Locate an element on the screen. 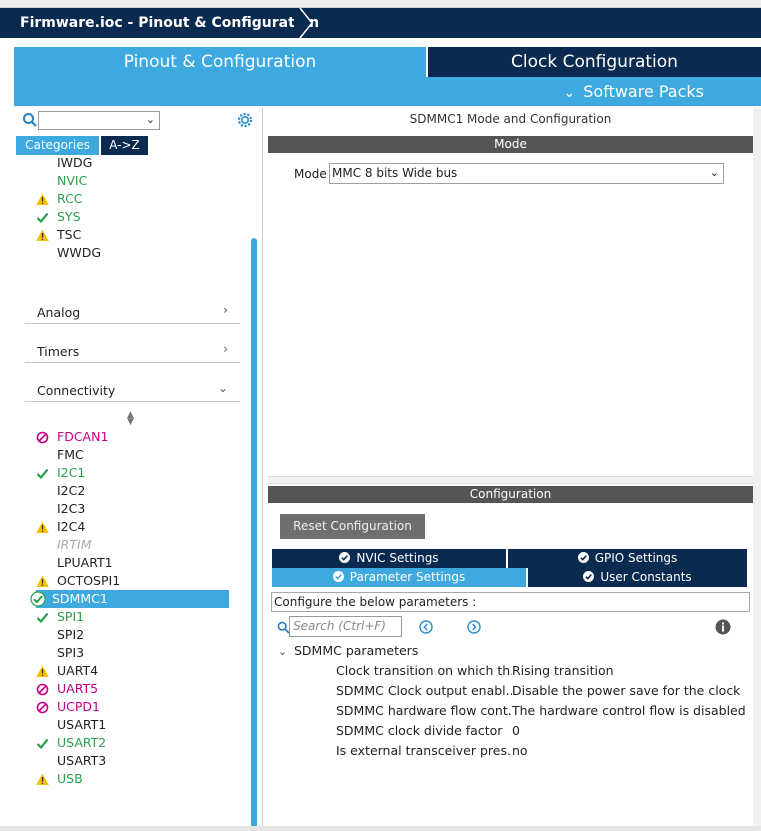  peripheral-label: SPI3 is located at coordinates (71, 652).